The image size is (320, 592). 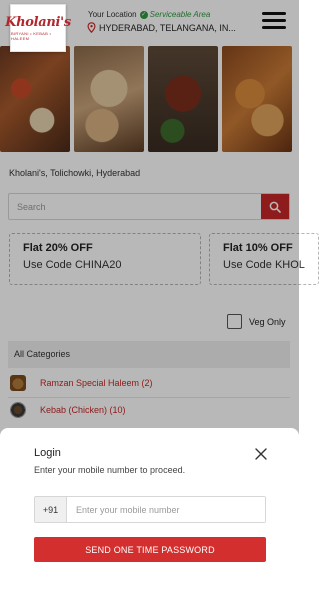 I want to click on close-icon, so click(x=261, y=454).